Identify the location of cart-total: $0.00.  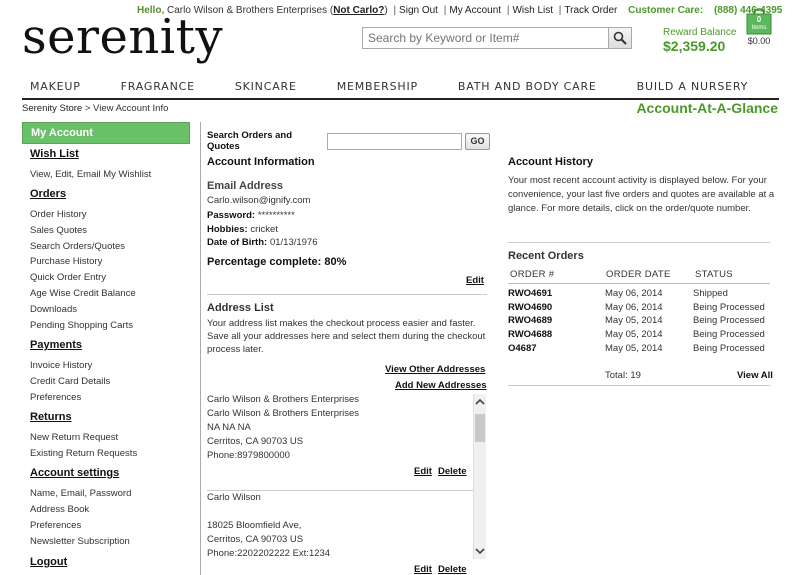
(759, 41).